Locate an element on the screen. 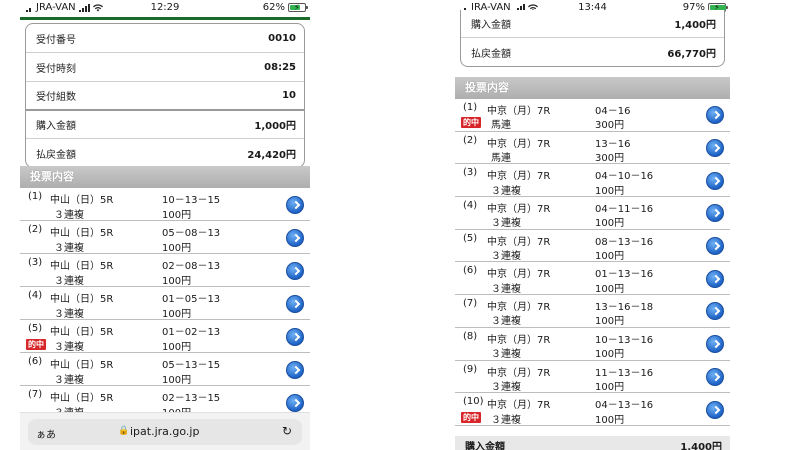 The image size is (800, 450). url-field: ぁあ 🔒 ipat.jra.go.jp ↻ is located at coordinates (165, 432).